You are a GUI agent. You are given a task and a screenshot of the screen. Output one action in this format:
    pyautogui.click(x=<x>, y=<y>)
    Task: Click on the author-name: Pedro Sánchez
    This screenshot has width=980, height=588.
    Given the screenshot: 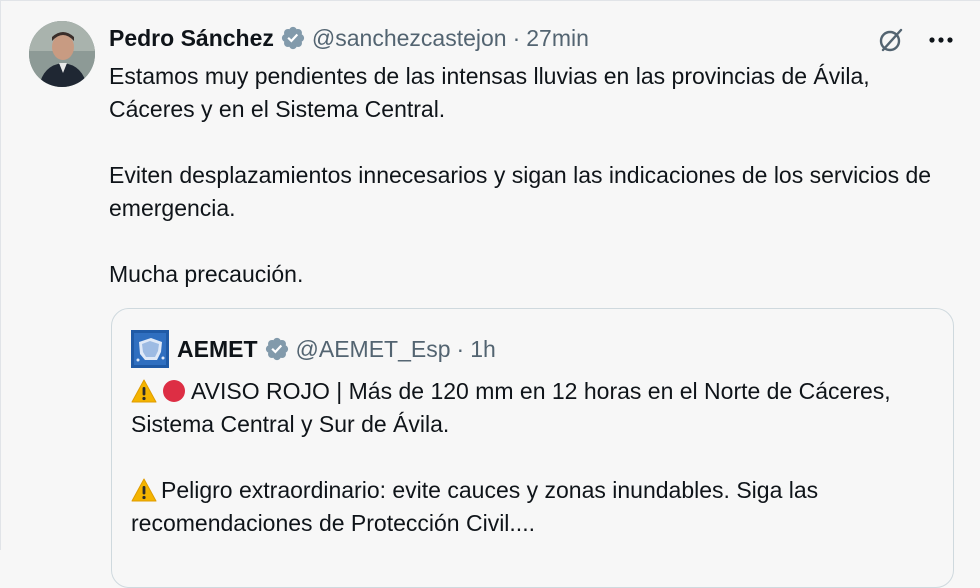 What is the action you would take?
    pyautogui.click(x=191, y=38)
    